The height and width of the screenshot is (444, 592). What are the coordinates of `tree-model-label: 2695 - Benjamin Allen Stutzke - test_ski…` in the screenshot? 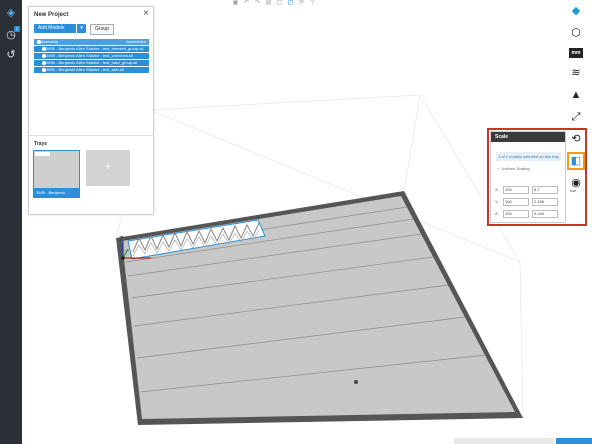 It's located at (85, 69).